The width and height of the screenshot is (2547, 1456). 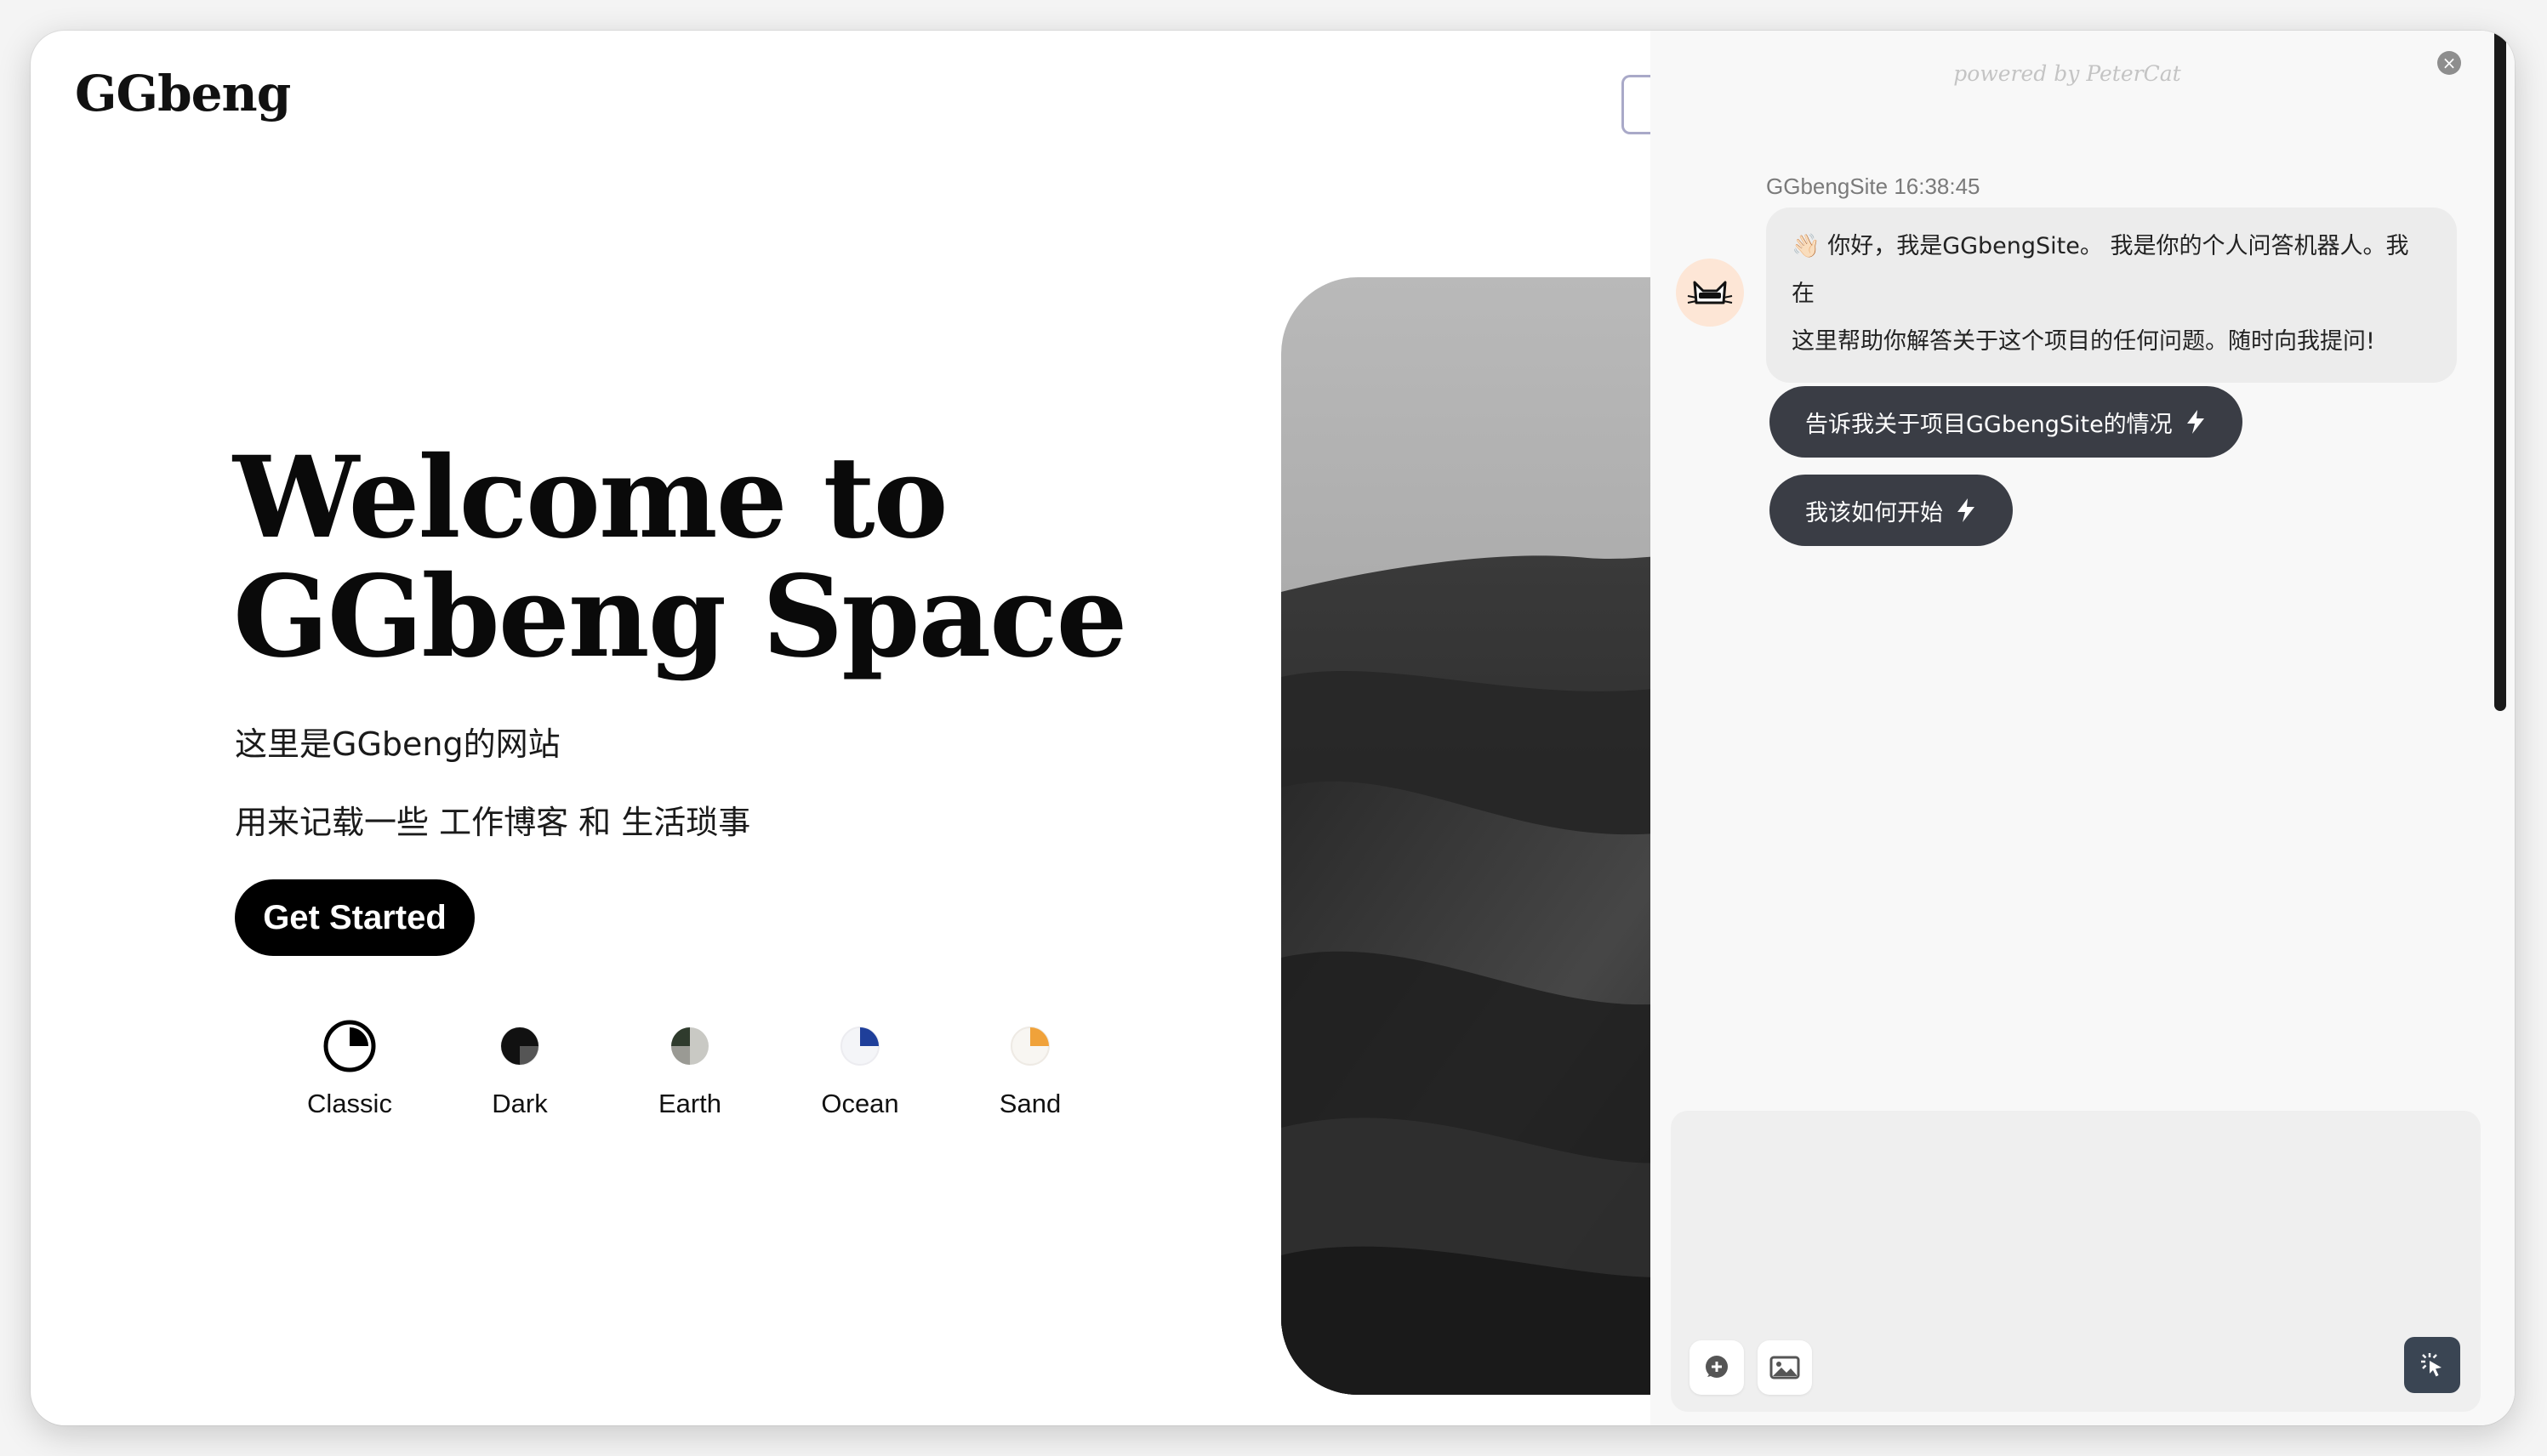 I want to click on new-chat-button, so click(x=1716, y=1367).